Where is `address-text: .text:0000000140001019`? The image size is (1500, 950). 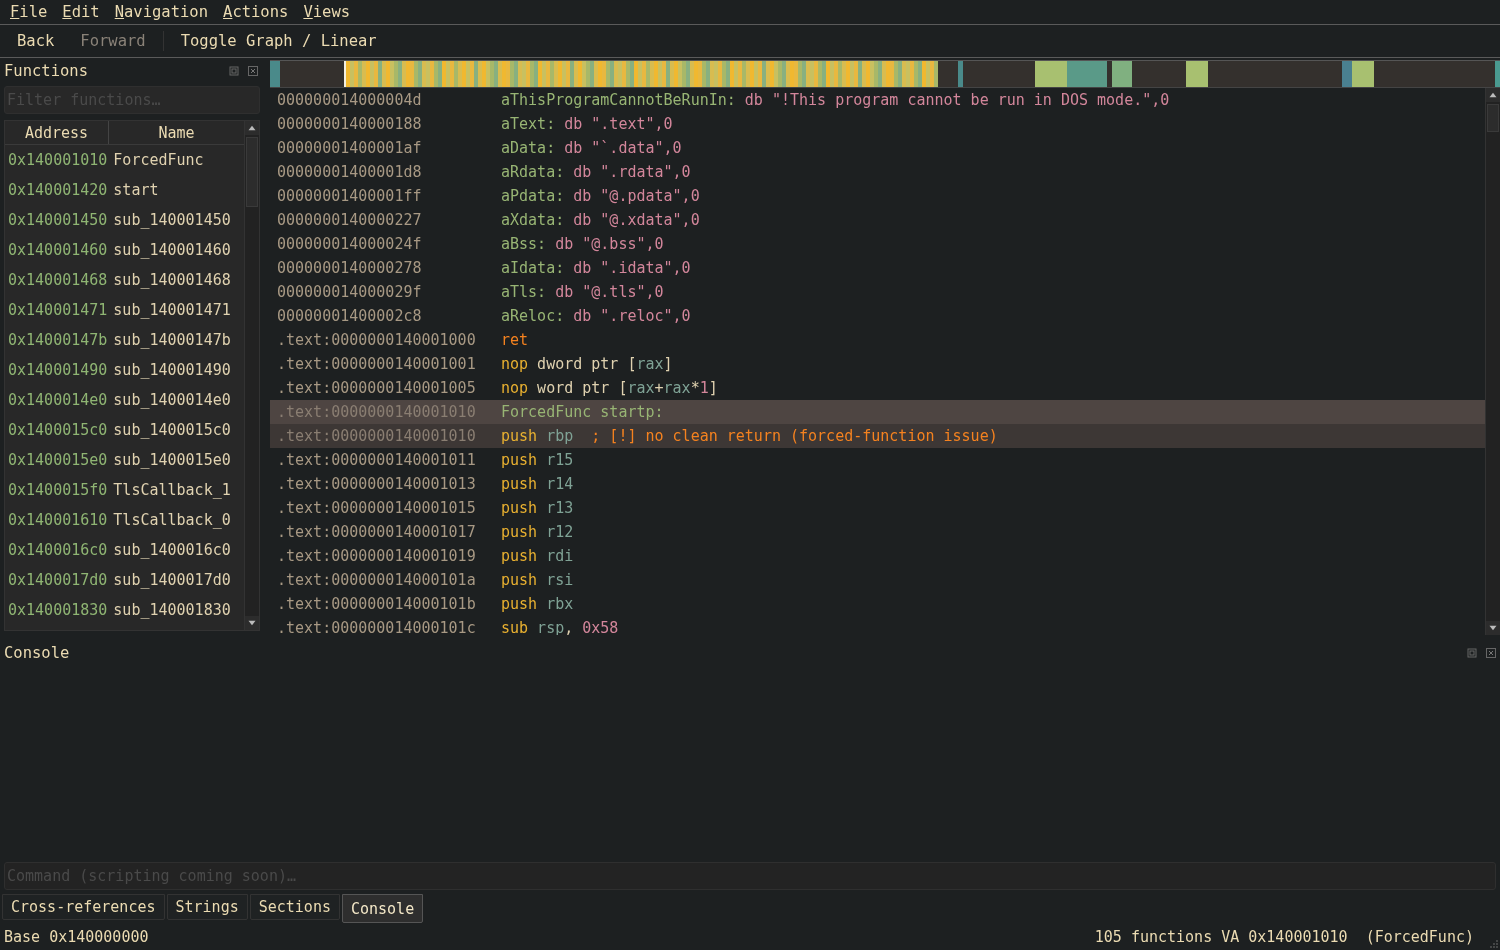 address-text: .text:0000000140001019 is located at coordinates (376, 556).